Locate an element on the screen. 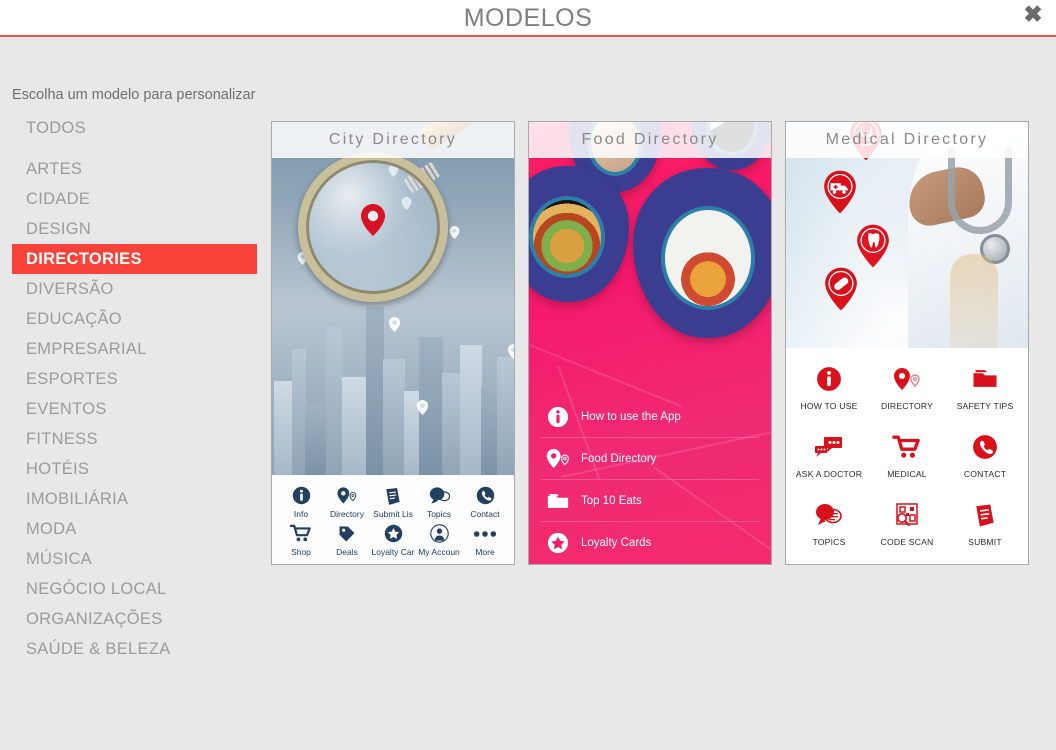  qr-scan-icon is located at coordinates (907, 515).